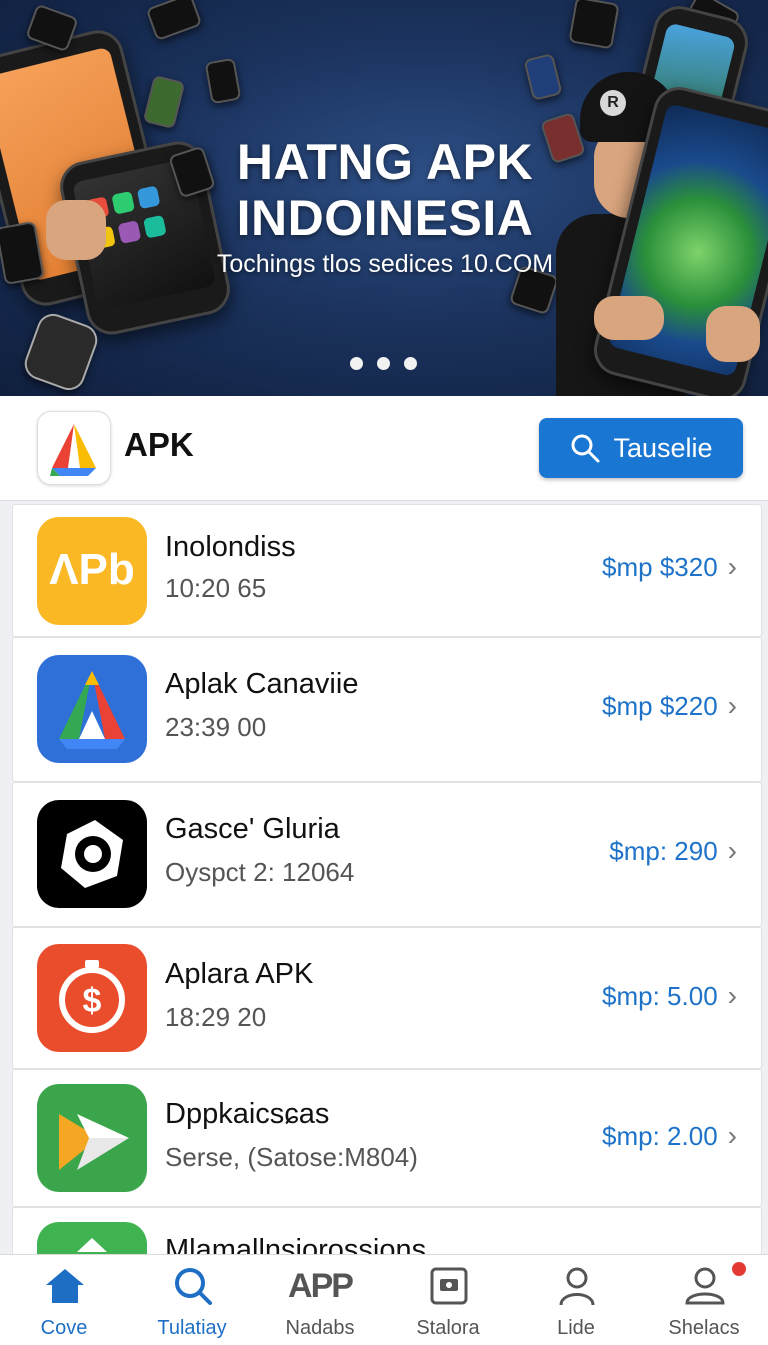  Describe the element at coordinates (613, 103) in the screenshot. I see `cap-logo: R` at that location.